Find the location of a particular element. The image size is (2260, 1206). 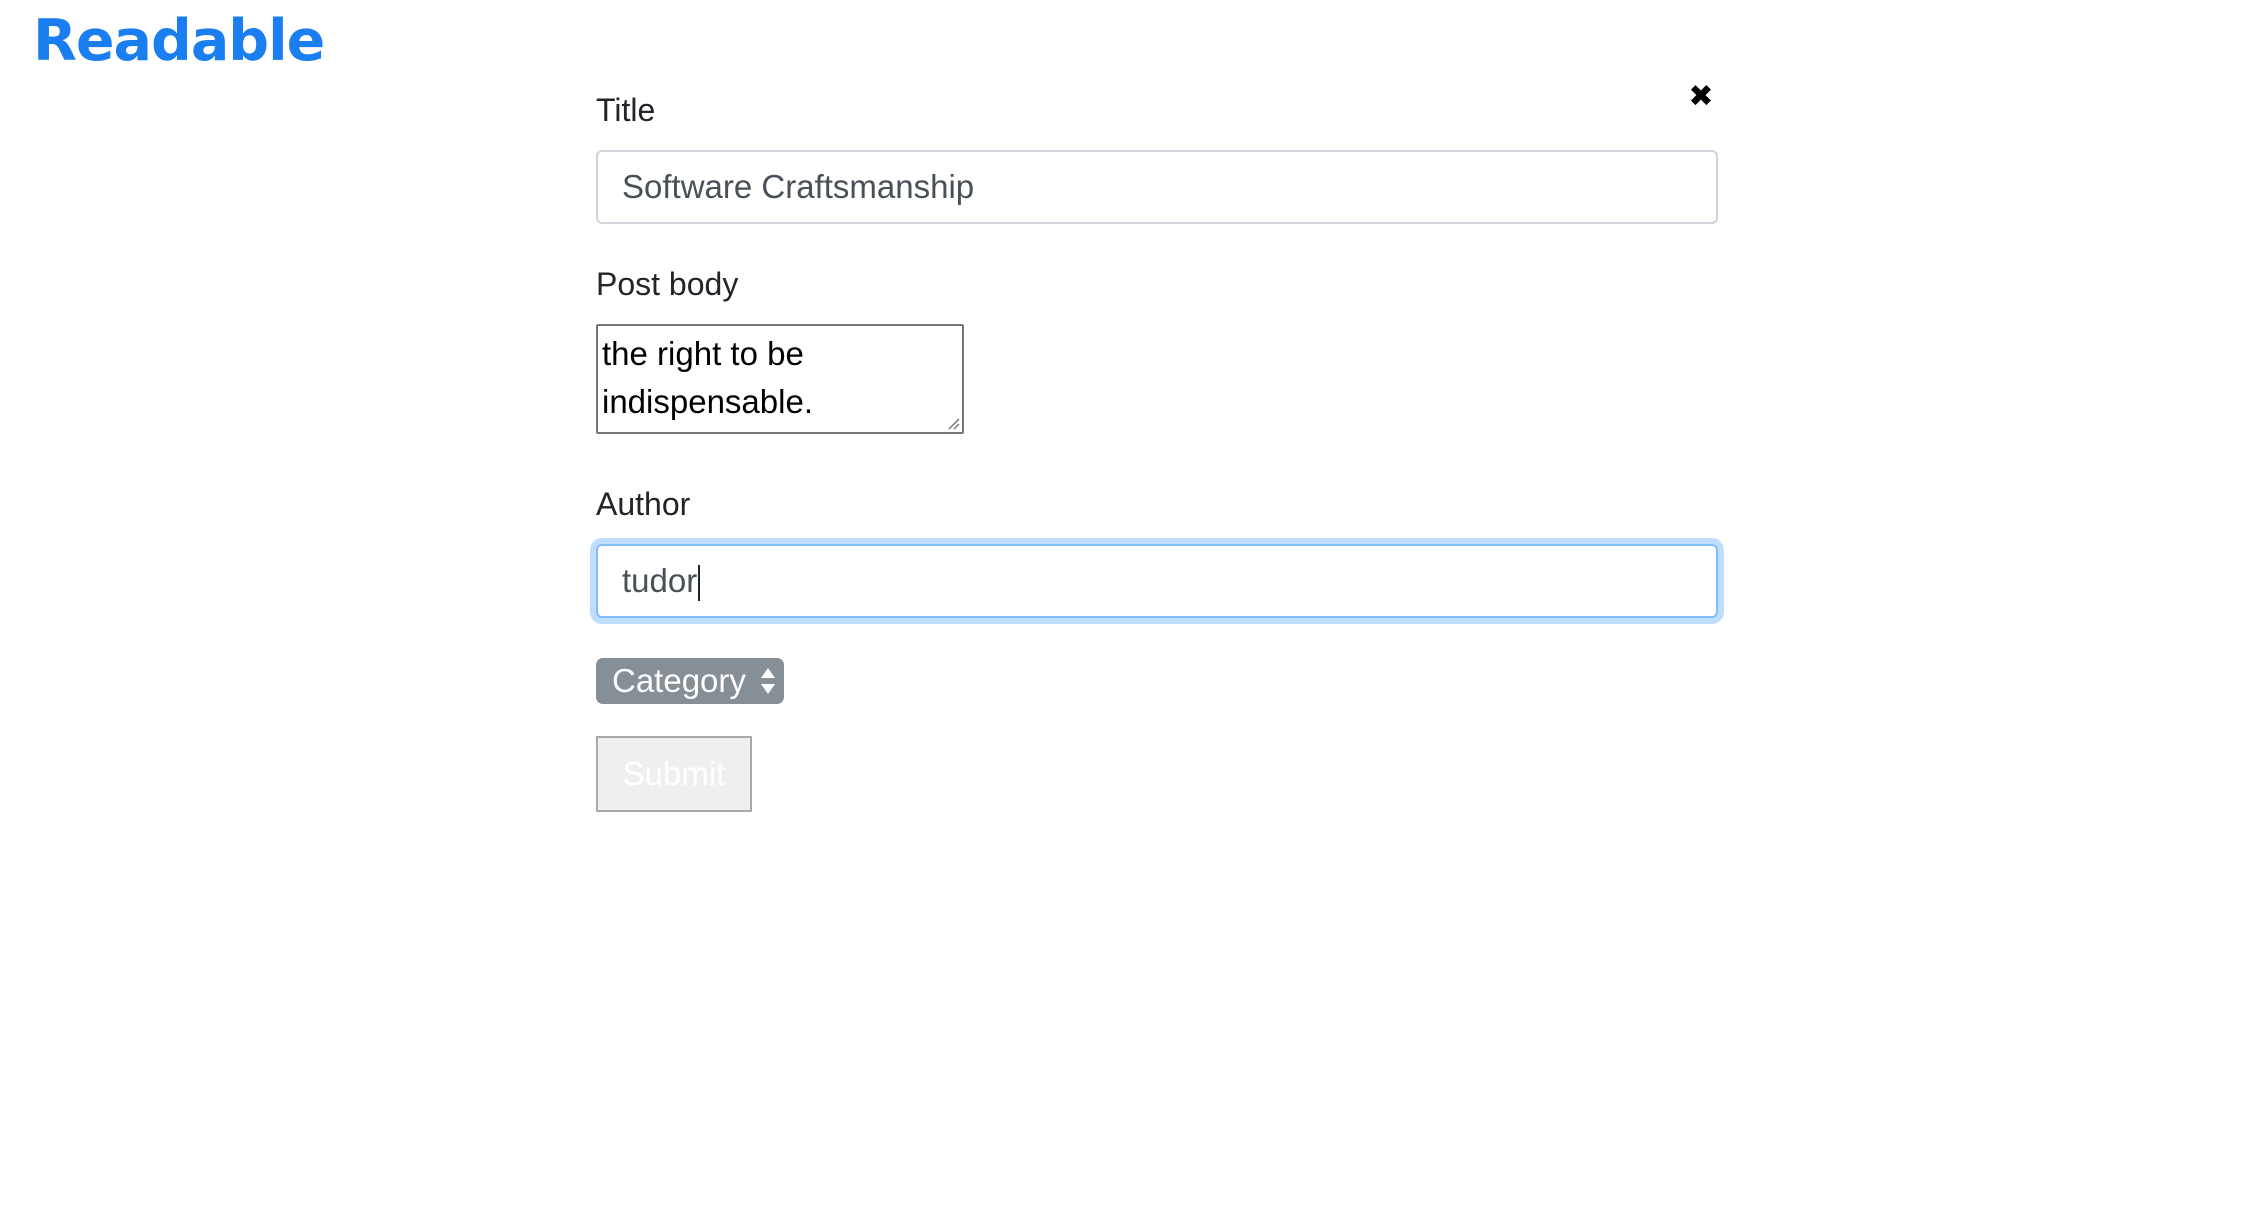

post-body-label: Post body is located at coordinates (667, 284).